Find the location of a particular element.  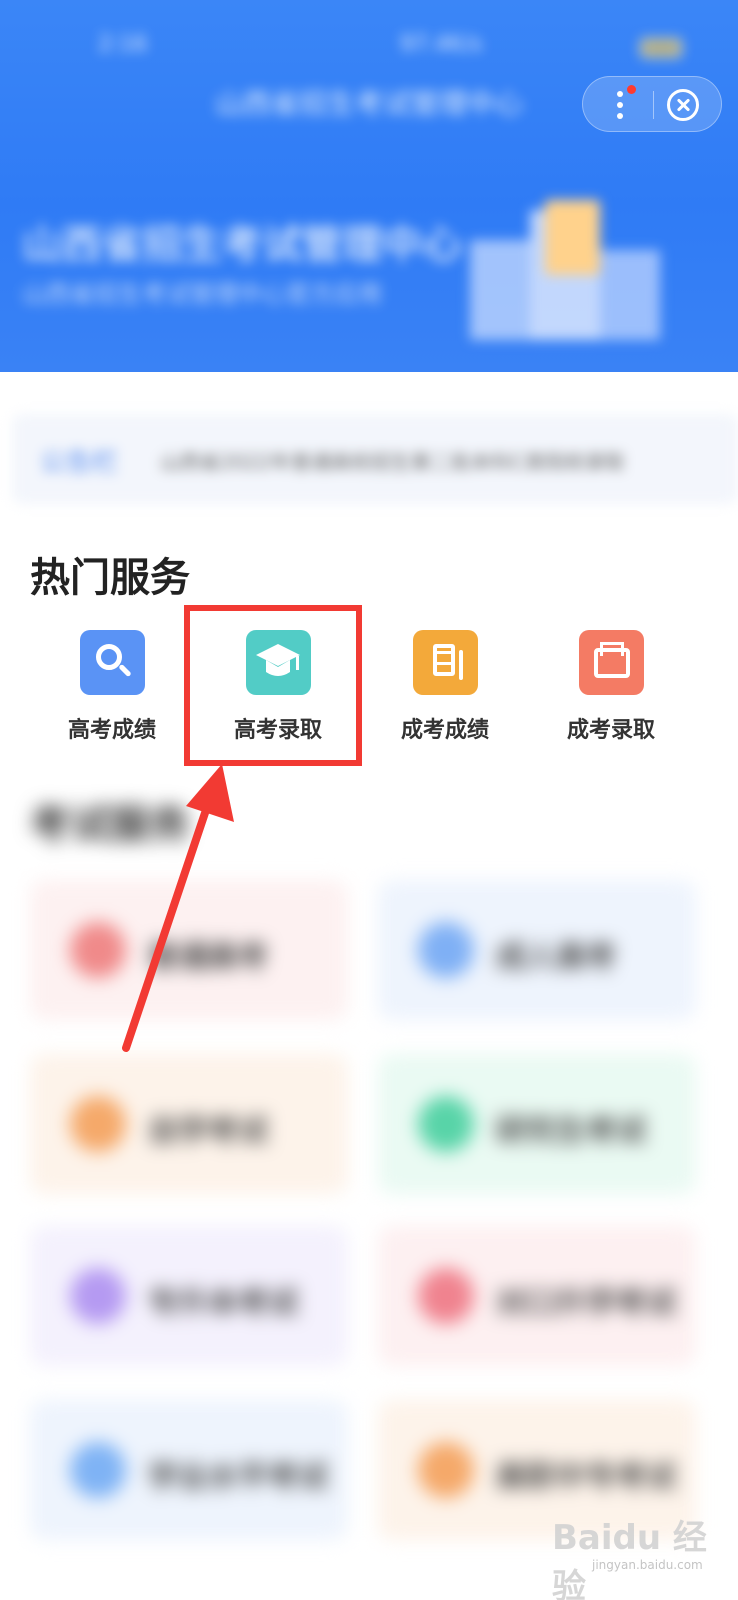

hot-services-grid: 高考成绩 高考录取 成考成绩 成考录取 is located at coordinates (369, 688).